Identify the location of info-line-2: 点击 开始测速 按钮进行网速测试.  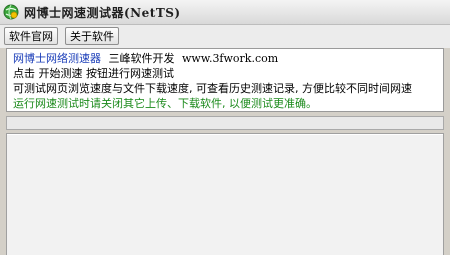
(93, 73).